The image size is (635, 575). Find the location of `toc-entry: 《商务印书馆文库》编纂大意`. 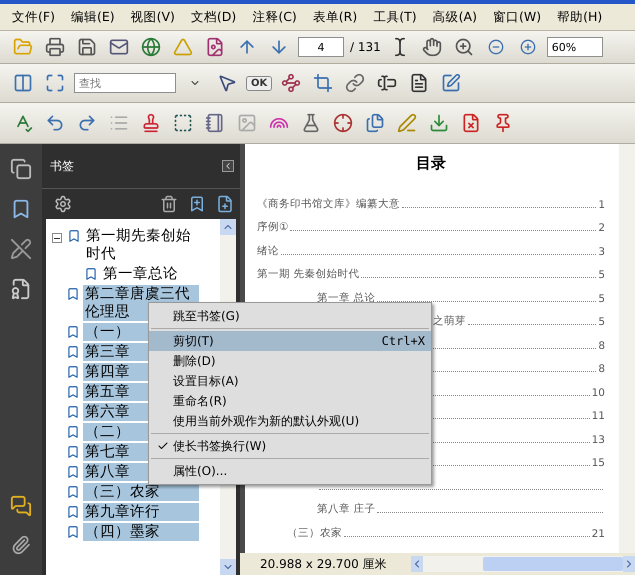

toc-entry: 《商务印书馆文库》编纂大意 is located at coordinates (328, 203).